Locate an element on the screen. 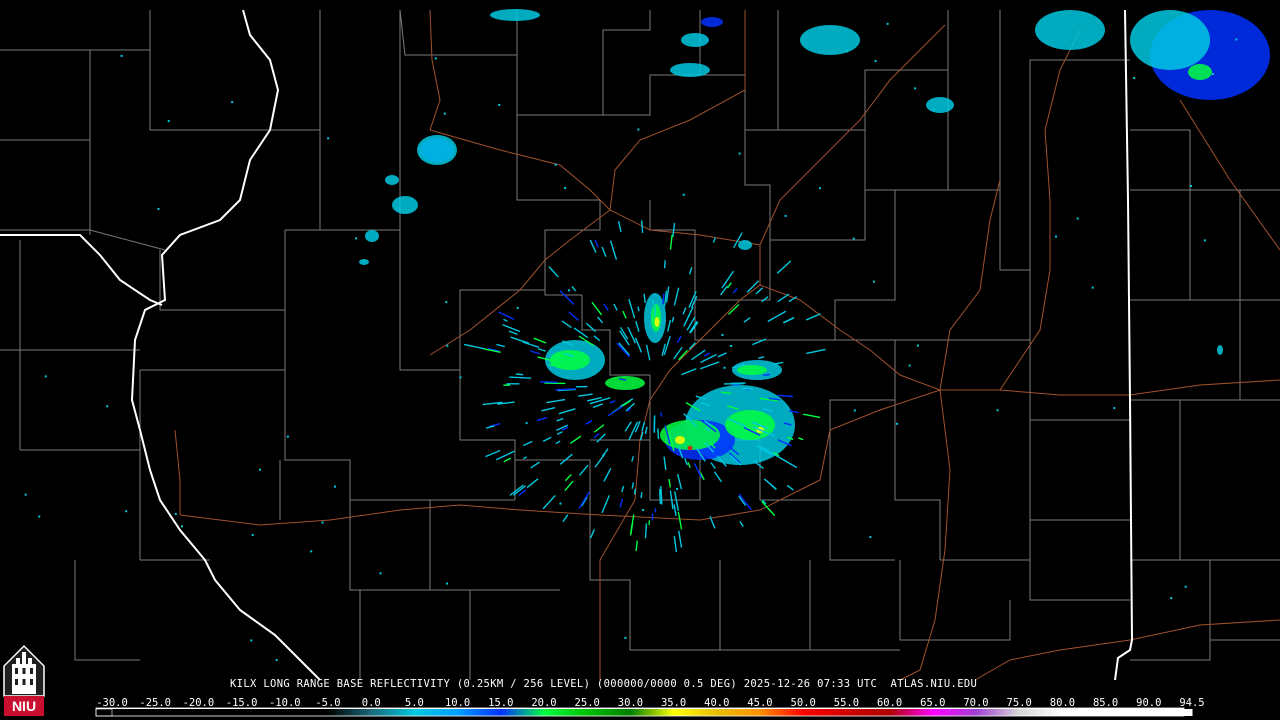  scale-label: 70.0 is located at coordinates (975, 703).